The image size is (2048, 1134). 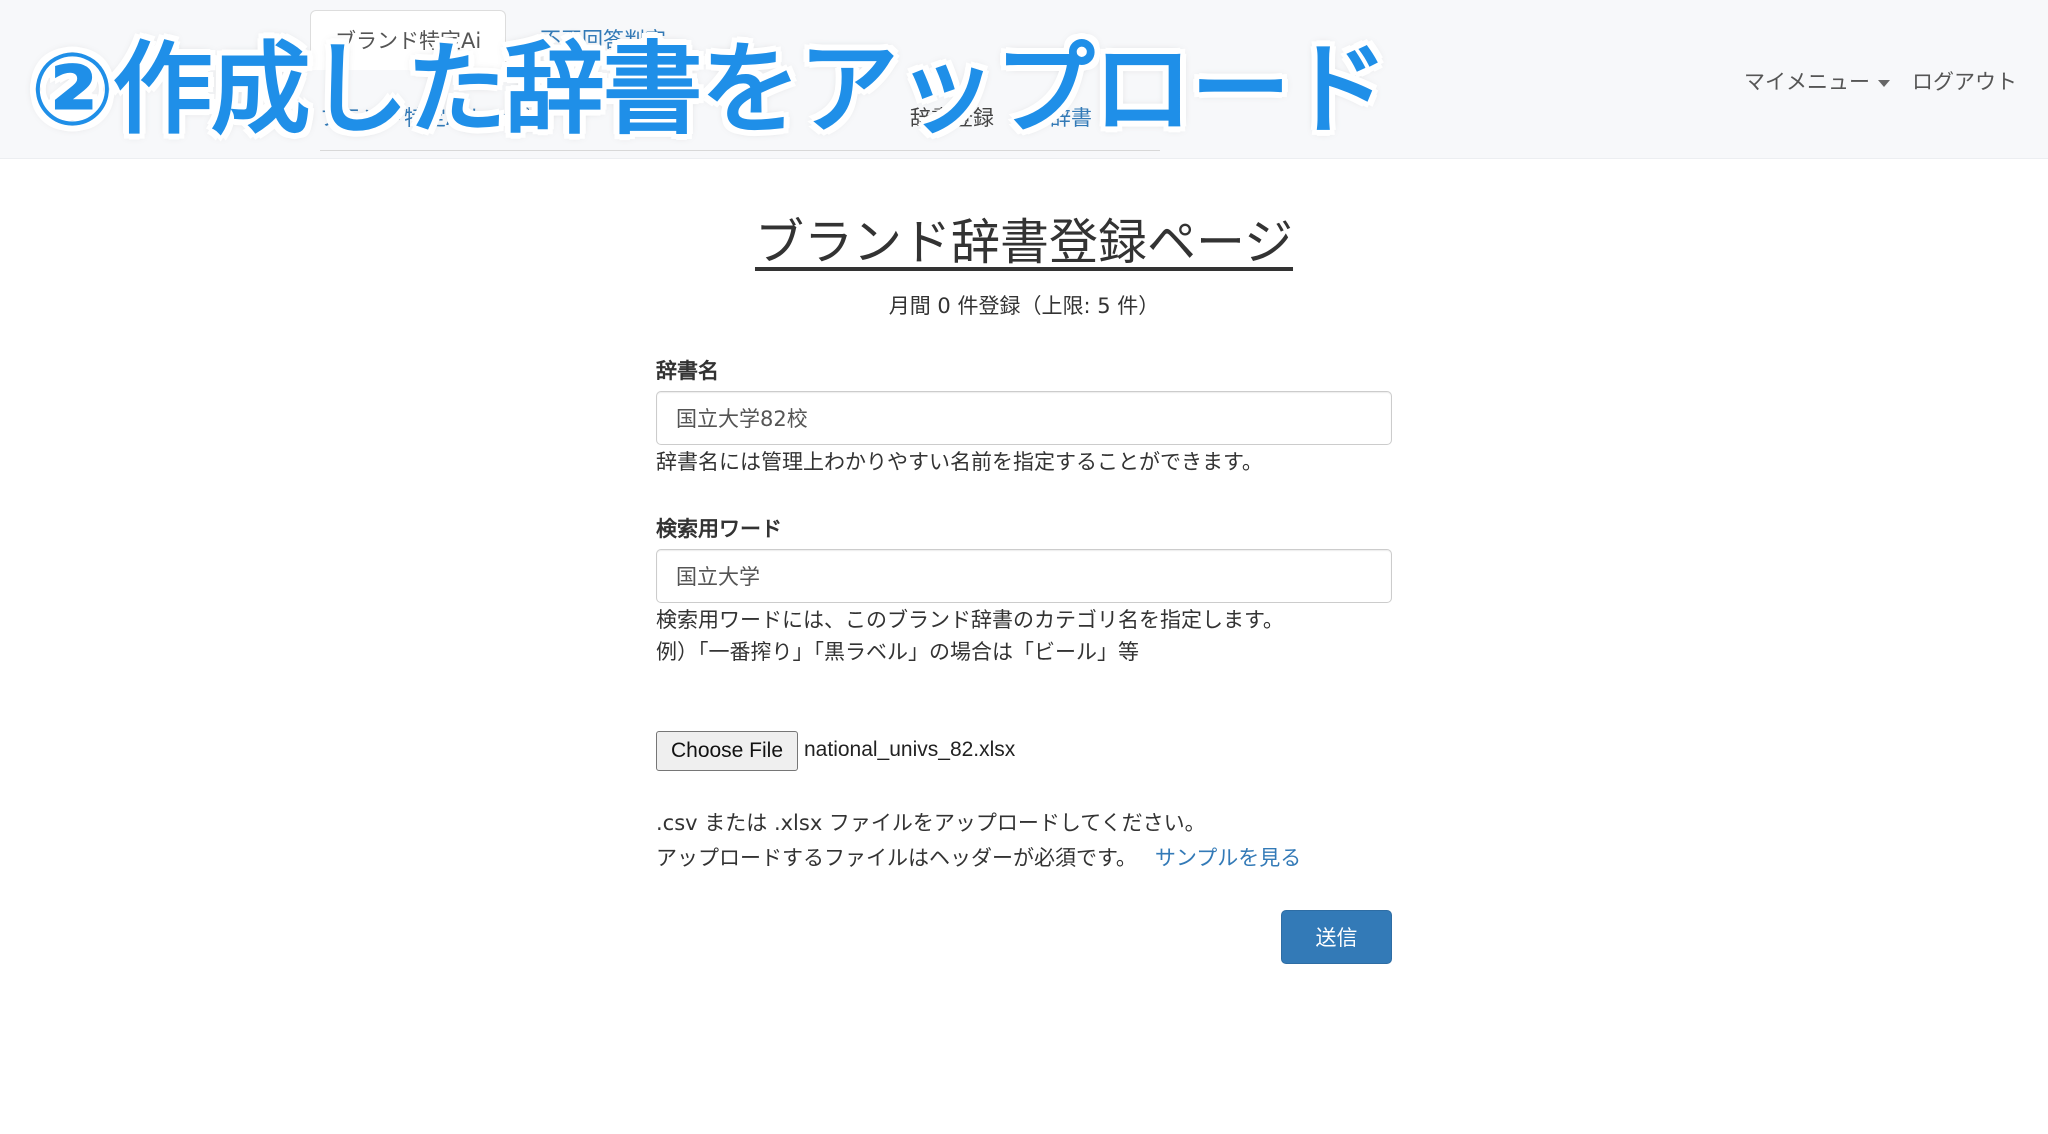 I want to click on search-word-label: 検索用ワード, so click(x=719, y=529).